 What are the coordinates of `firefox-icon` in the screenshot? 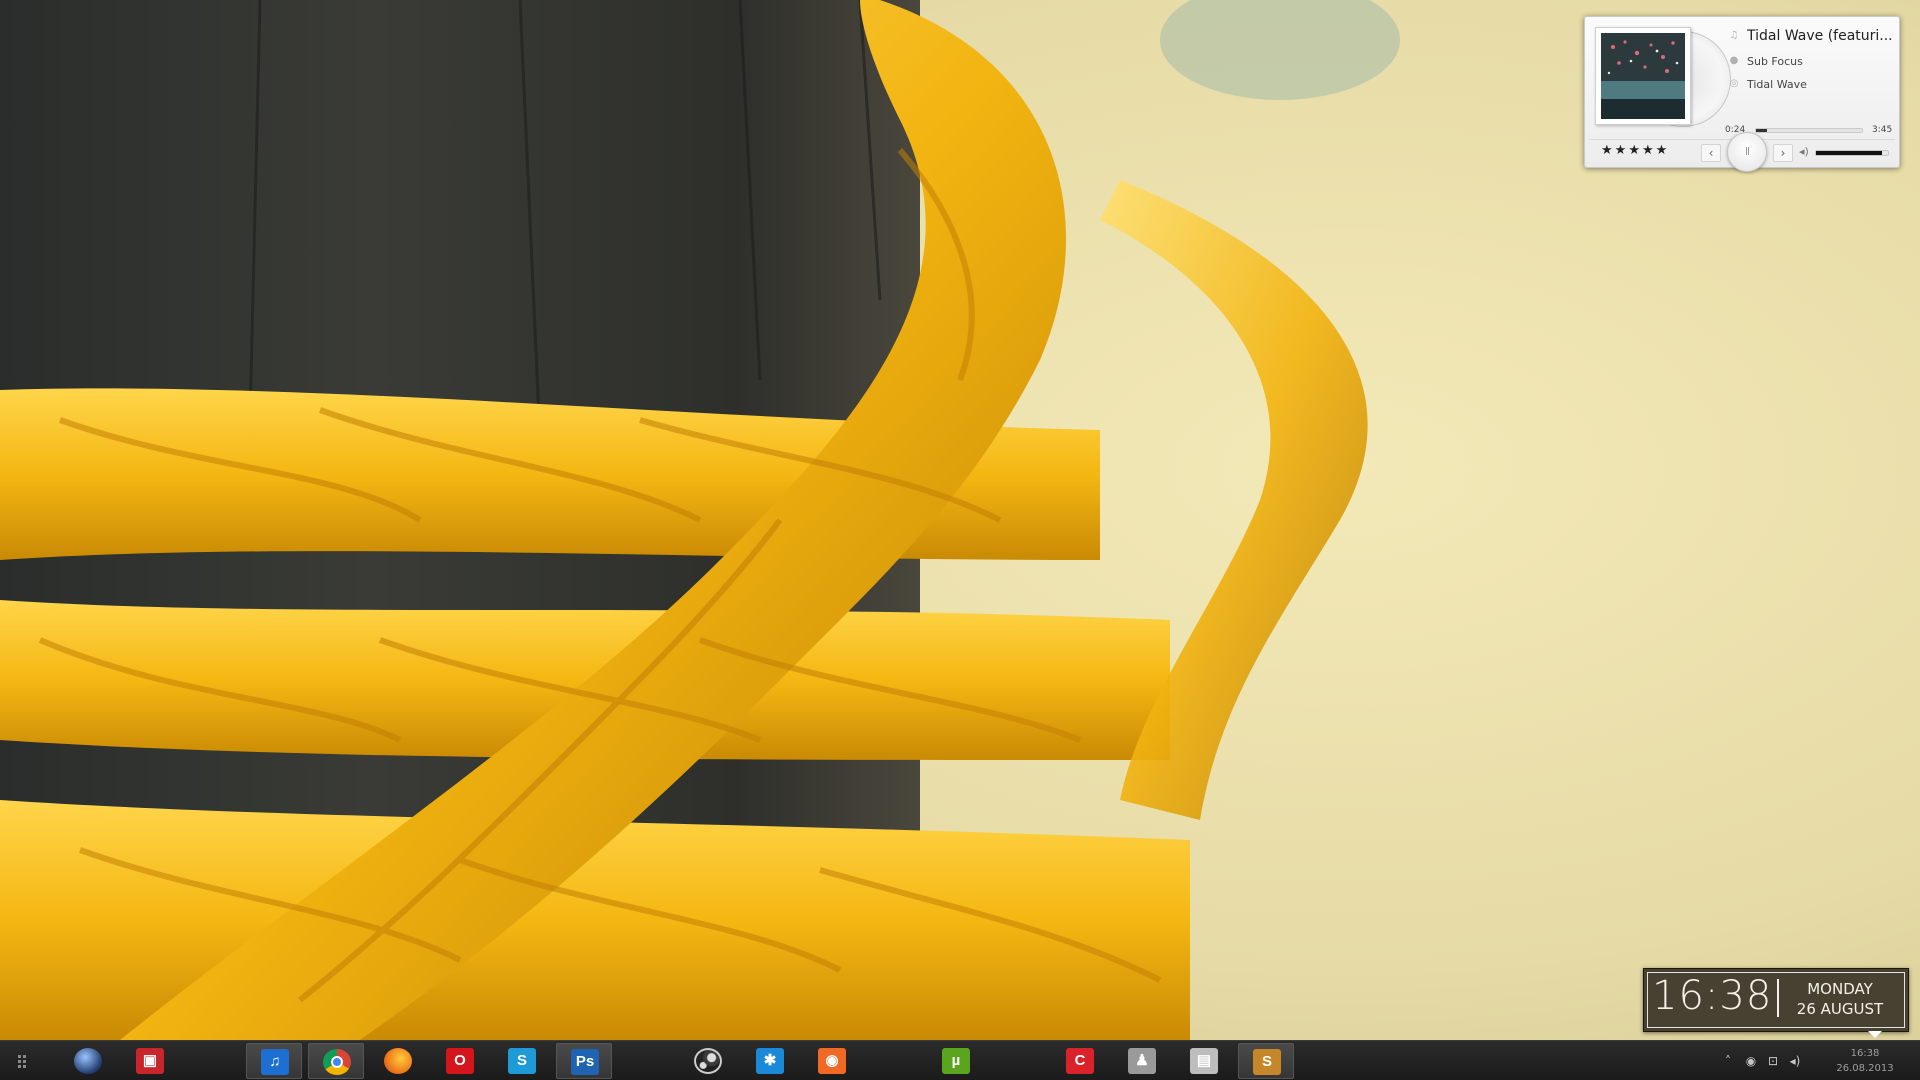 It's located at (398, 1061).